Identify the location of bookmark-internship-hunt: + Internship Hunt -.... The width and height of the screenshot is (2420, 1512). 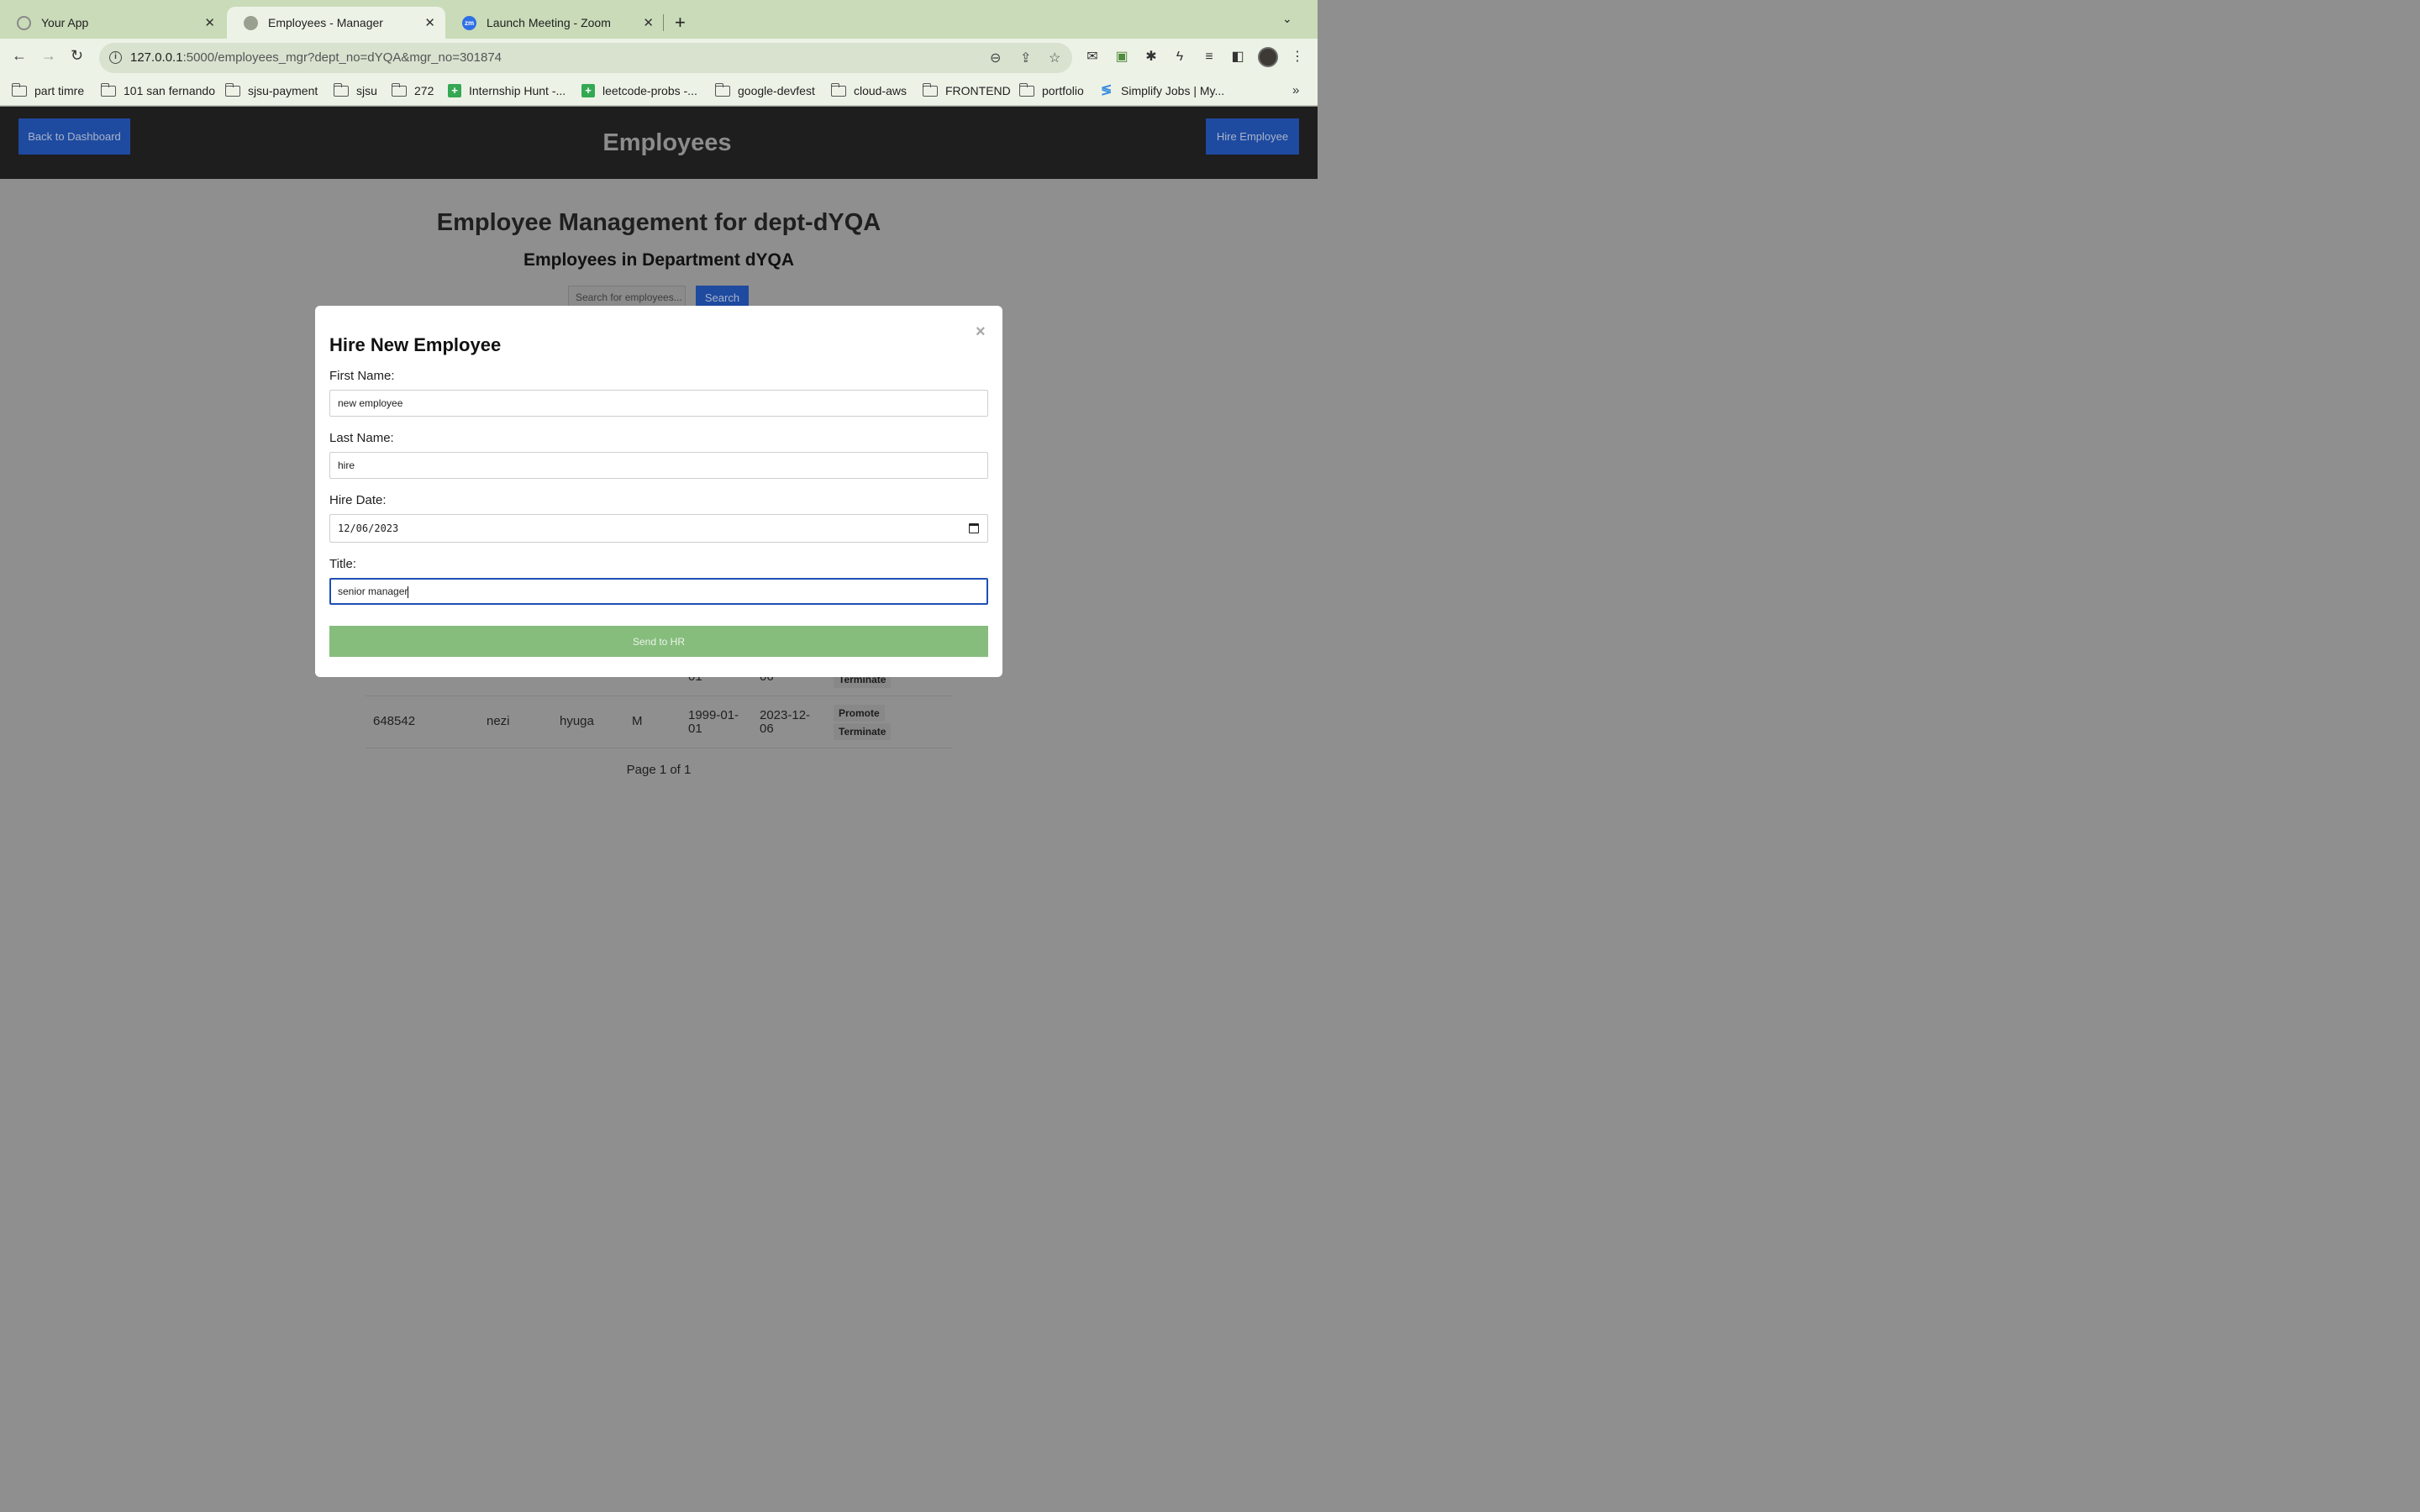
(507, 90).